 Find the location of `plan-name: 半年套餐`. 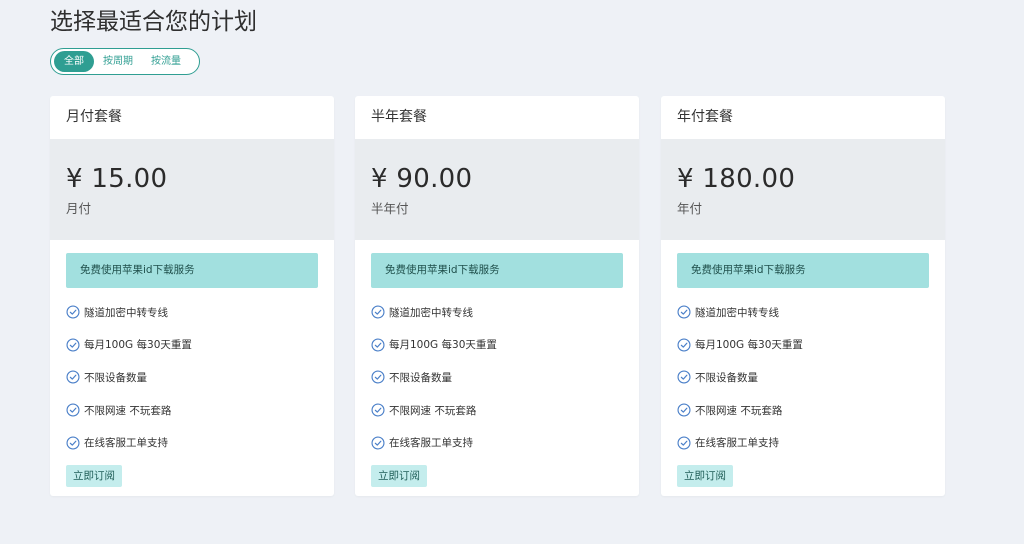

plan-name: 半年套餐 is located at coordinates (399, 117).